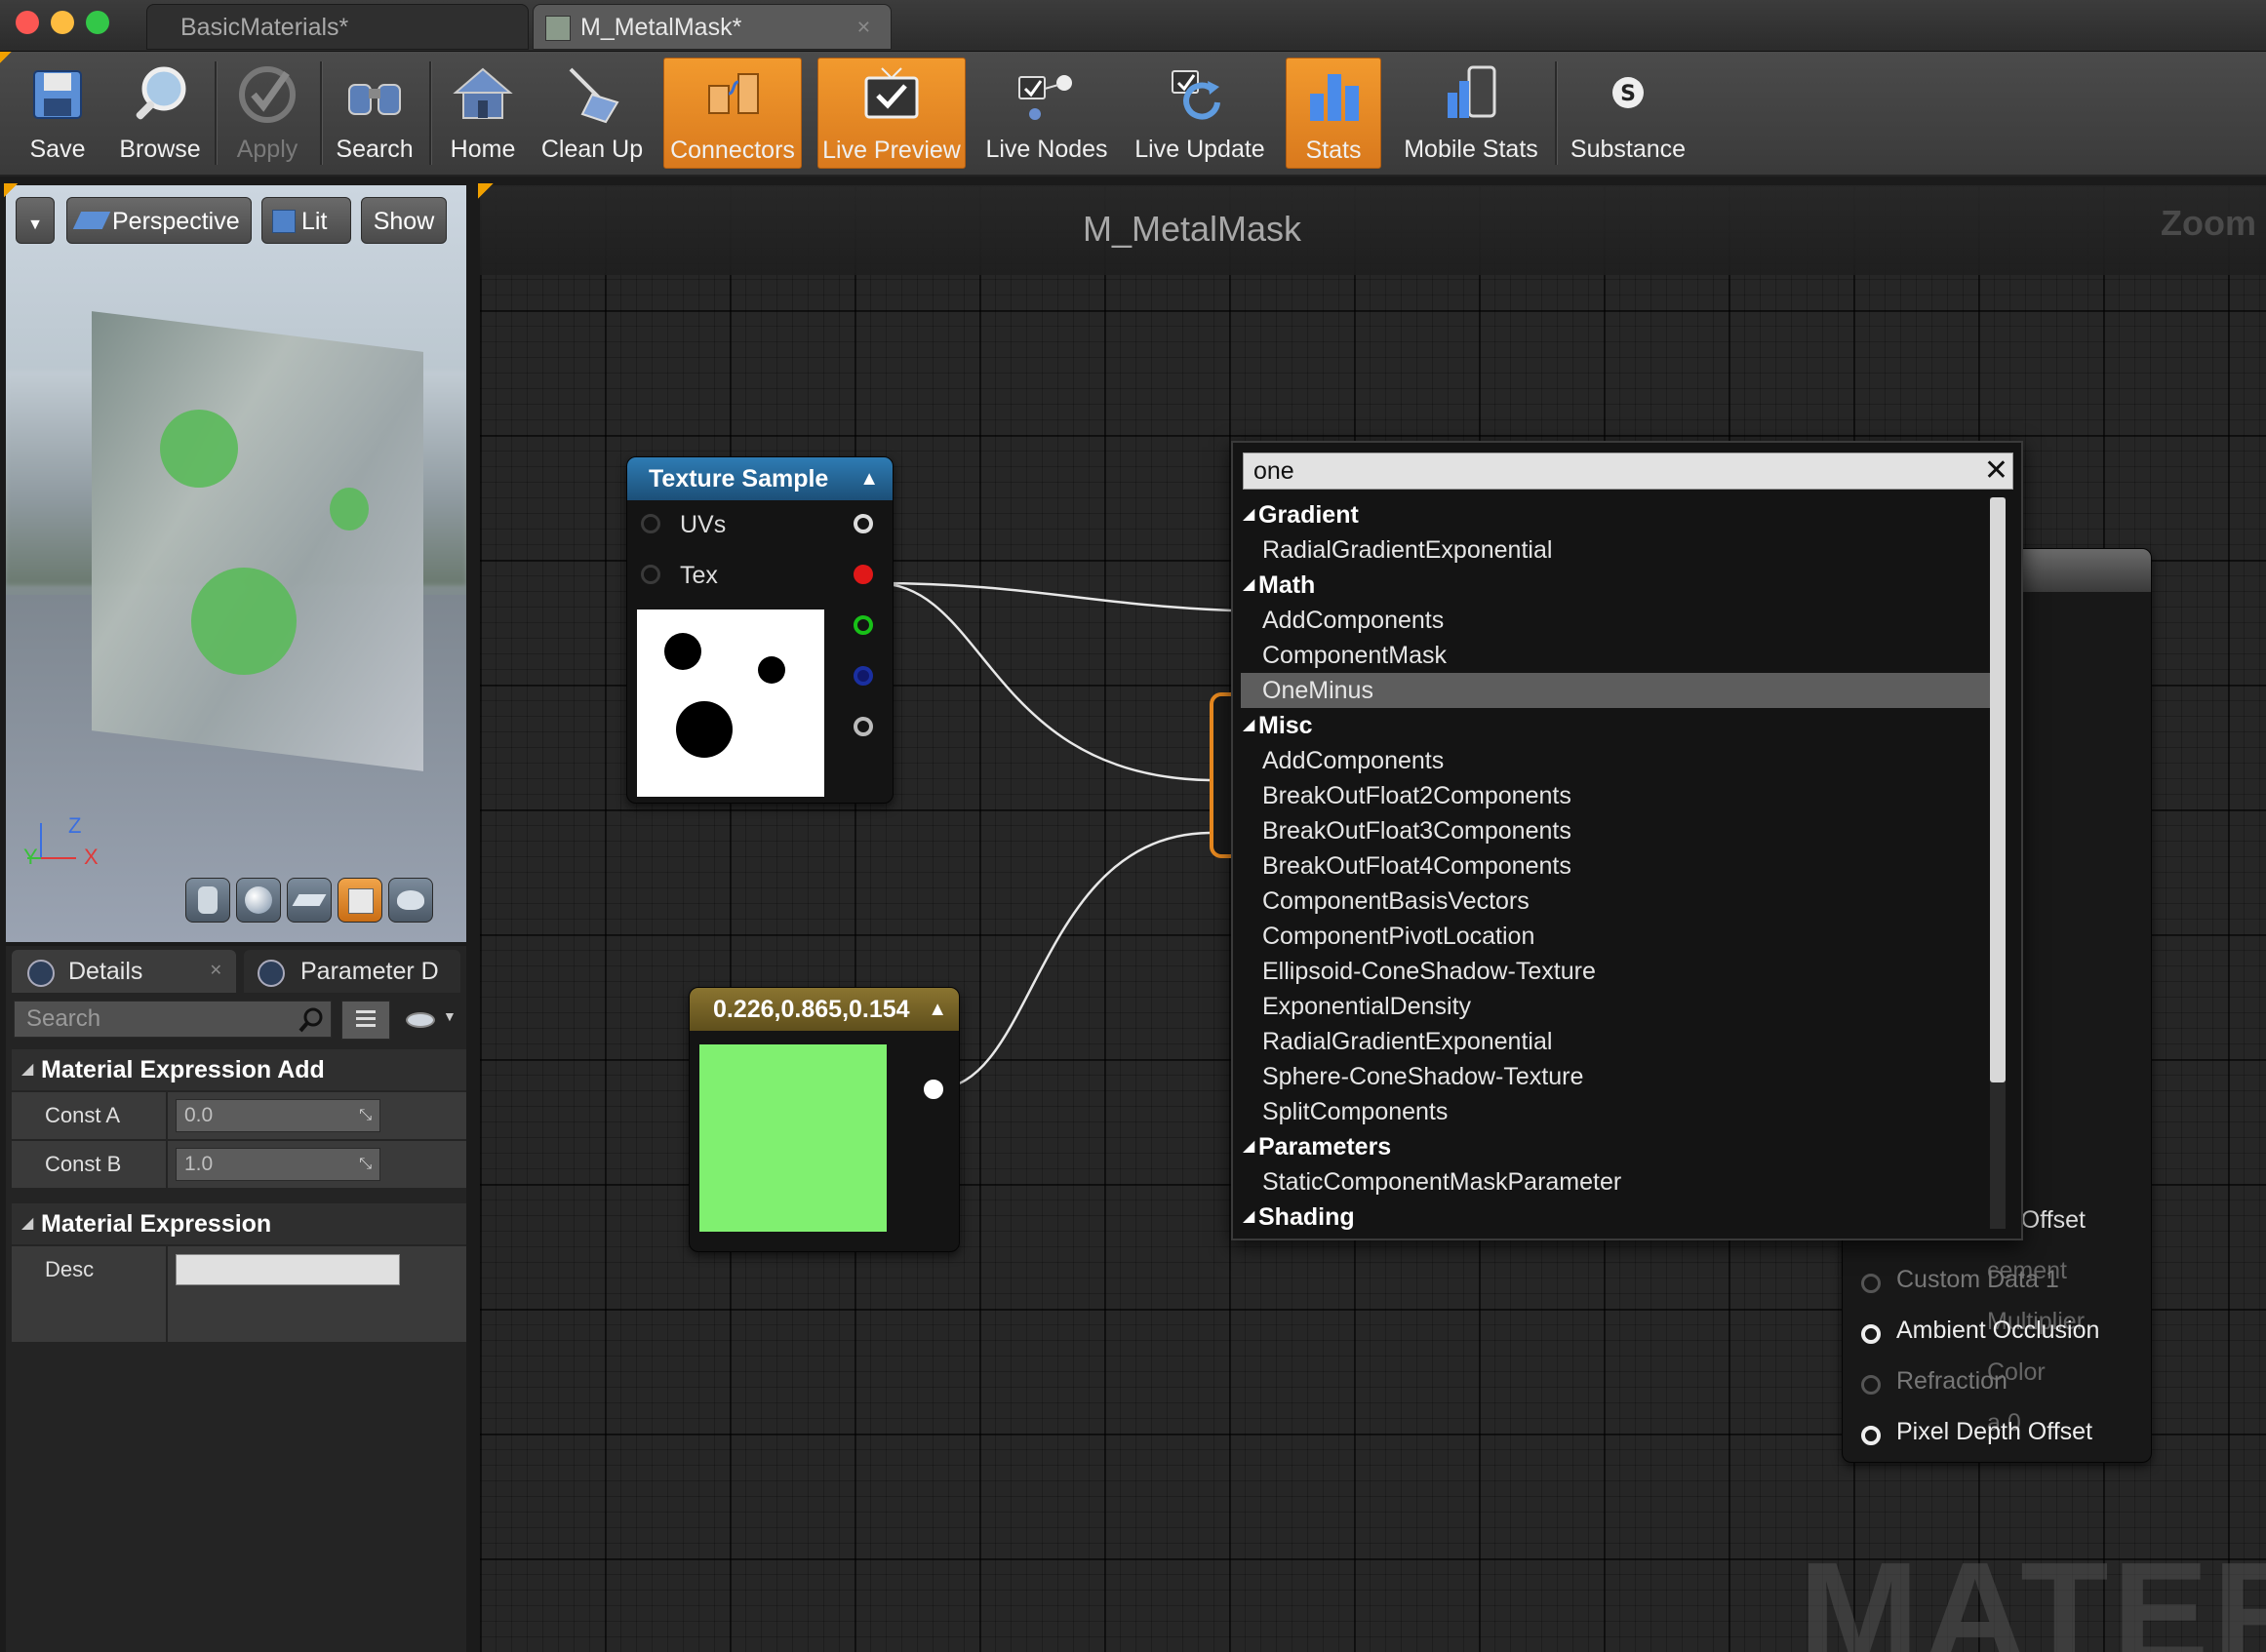 Image resolution: width=2266 pixels, height=1652 pixels. What do you see at coordinates (1617, 866) in the screenshot?
I see `search-result-item: BreakOutFloat4Components` at bounding box center [1617, 866].